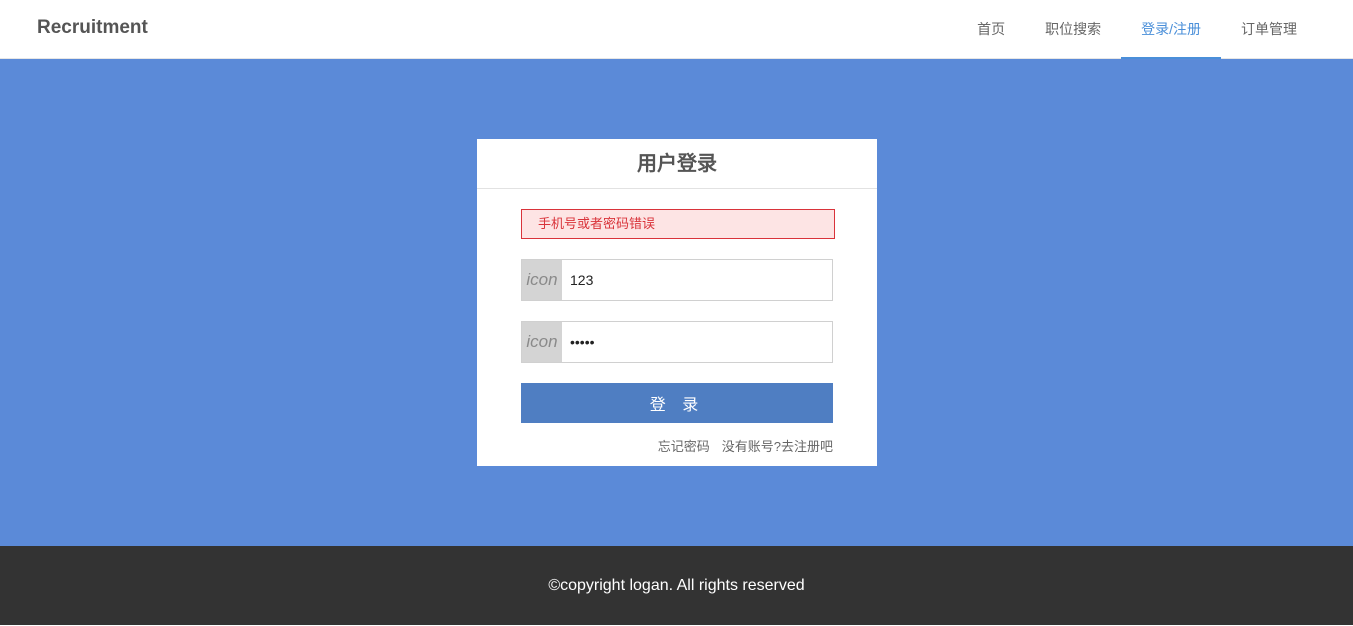 The width and height of the screenshot is (1353, 626). What do you see at coordinates (697, 342) in the screenshot?
I see `password-input` at bounding box center [697, 342].